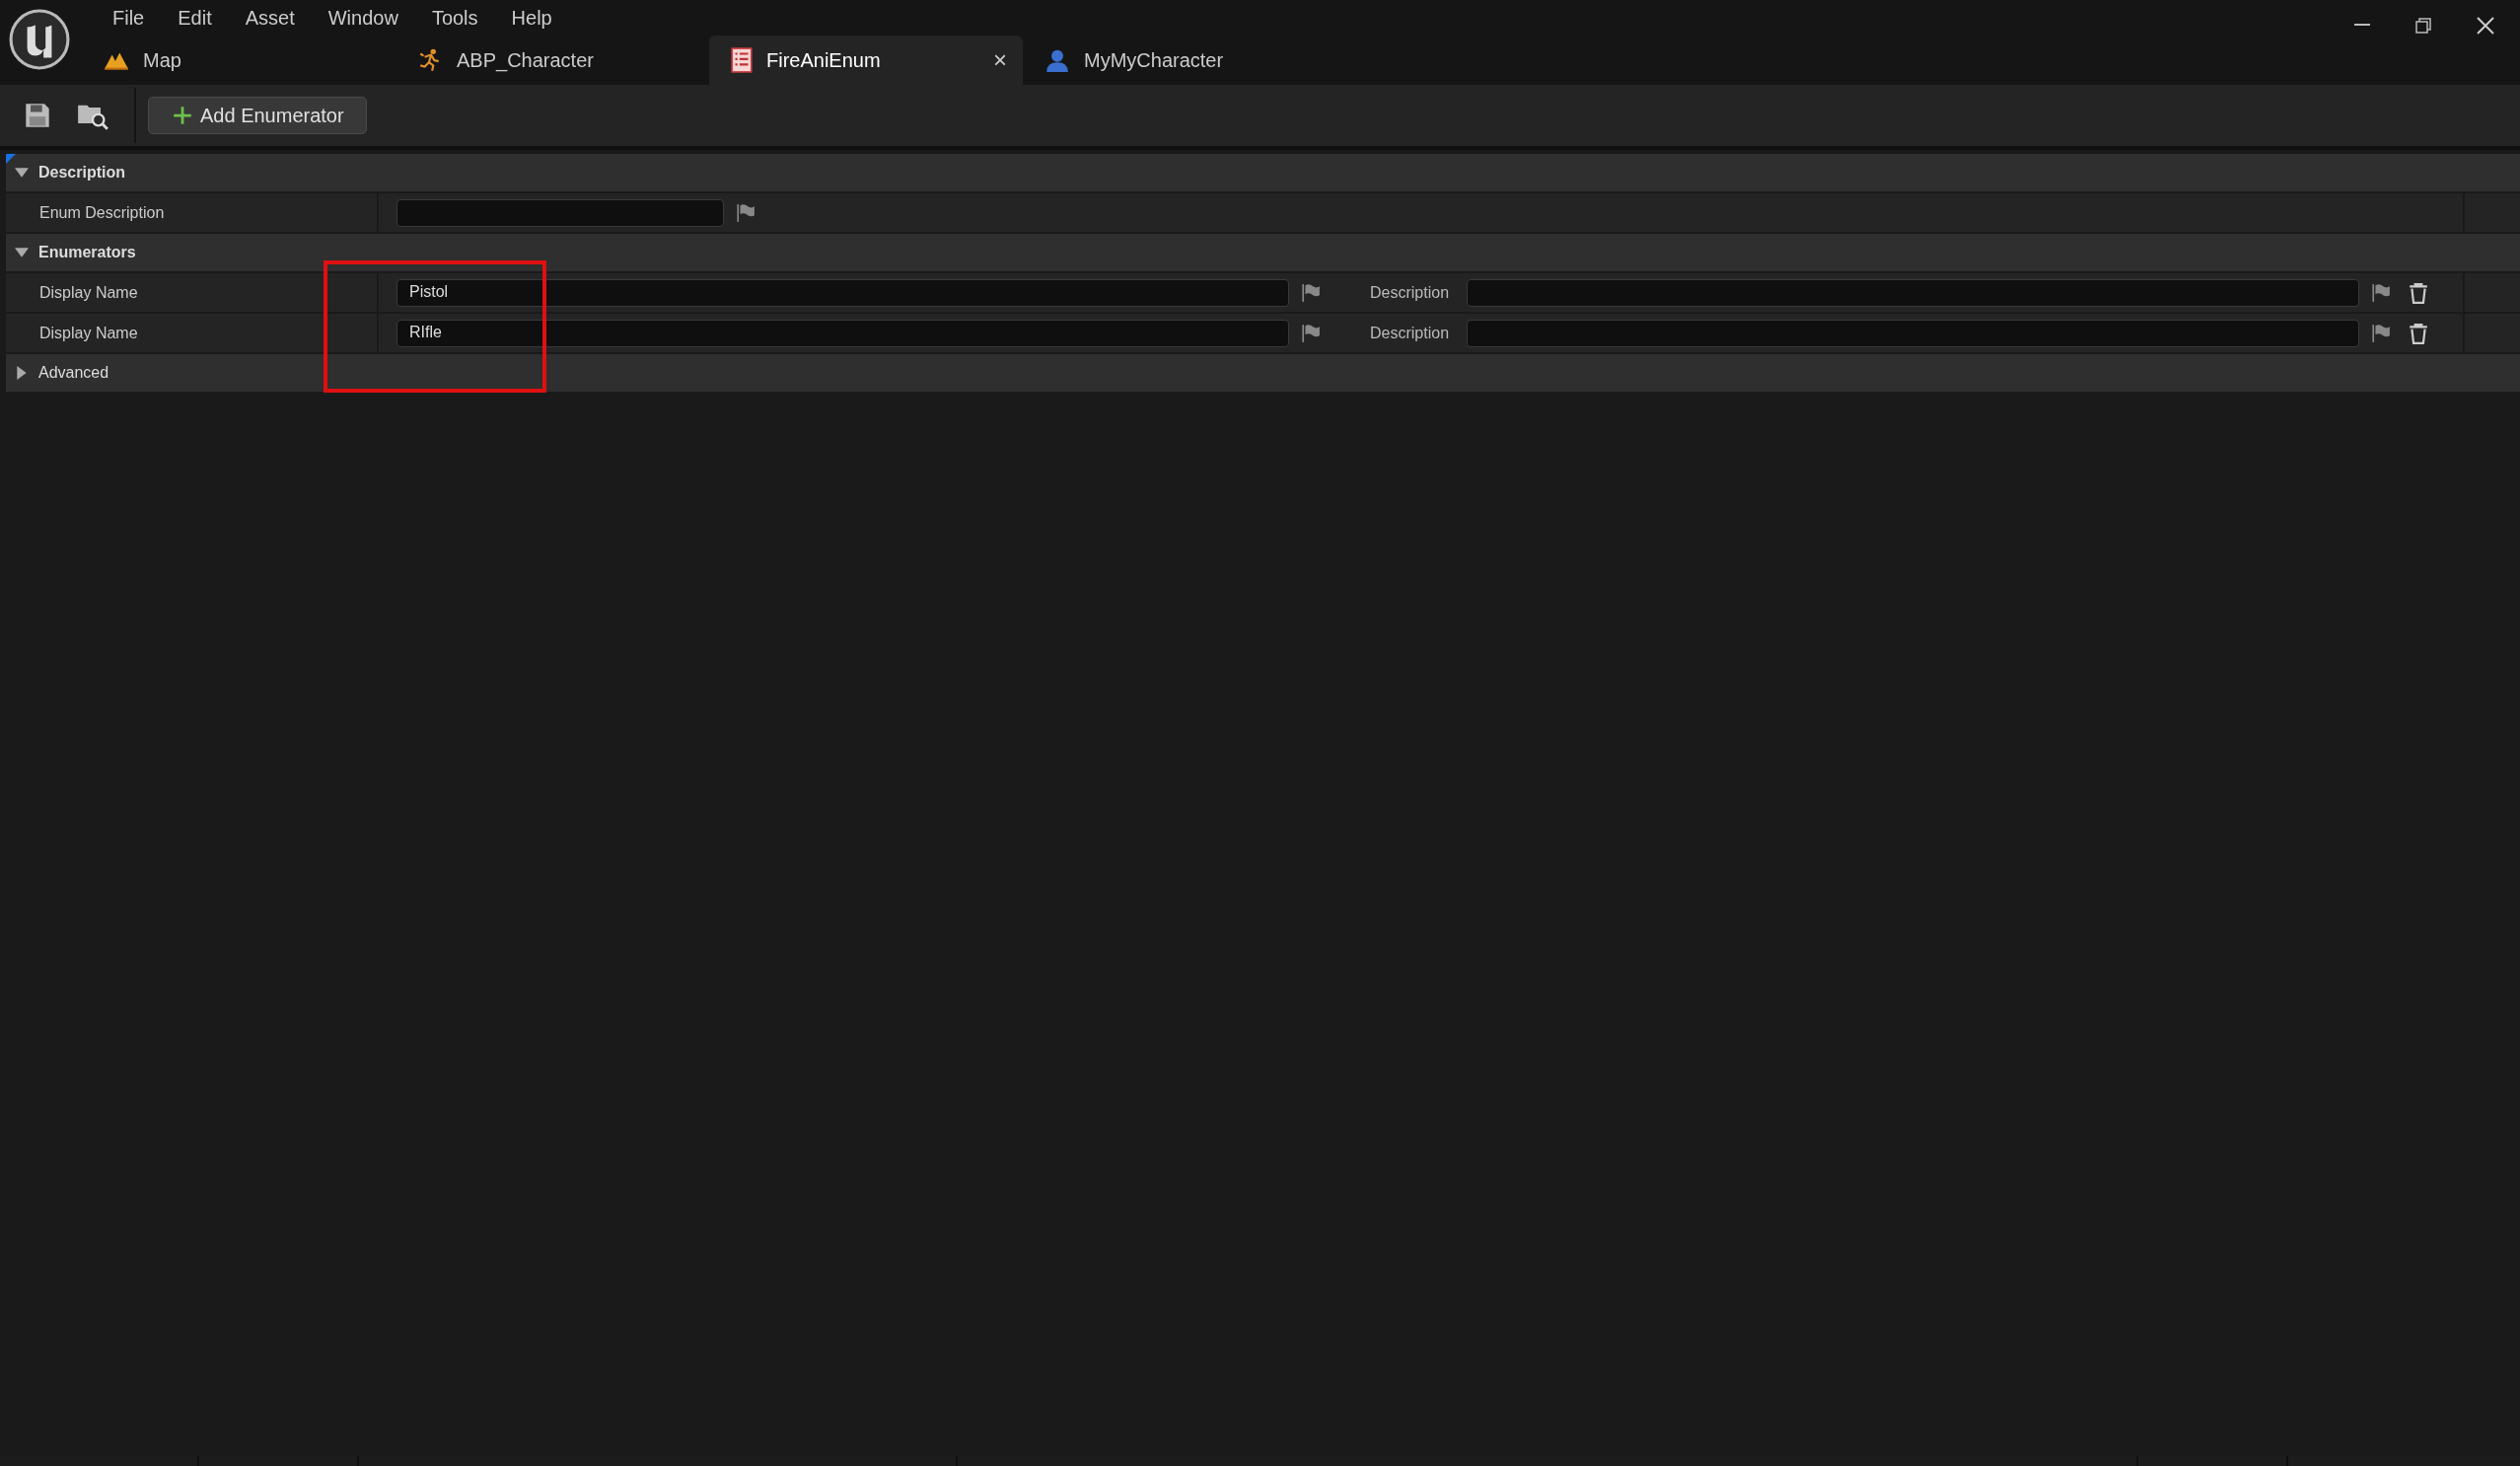  Describe the element at coordinates (2485, 26) in the screenshot. I see `close-icon` at that location.